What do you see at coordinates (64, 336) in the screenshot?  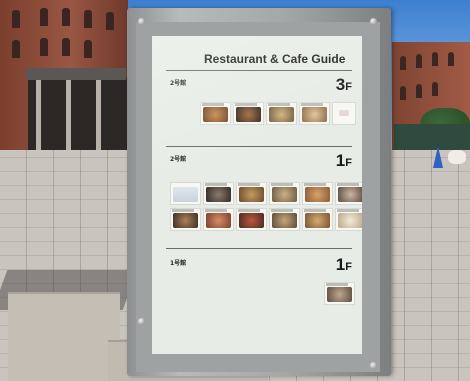 I see `stone-step` at bounding box center [64, 336].